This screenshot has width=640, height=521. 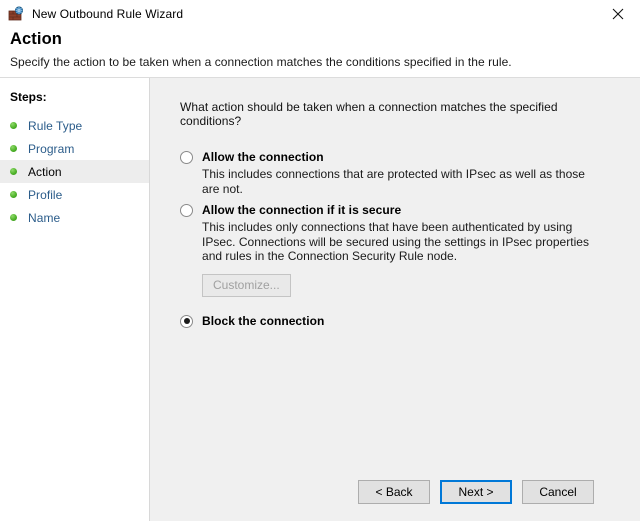 I want to click on sidebar-item-program: Program, so click(x=74, y=148).